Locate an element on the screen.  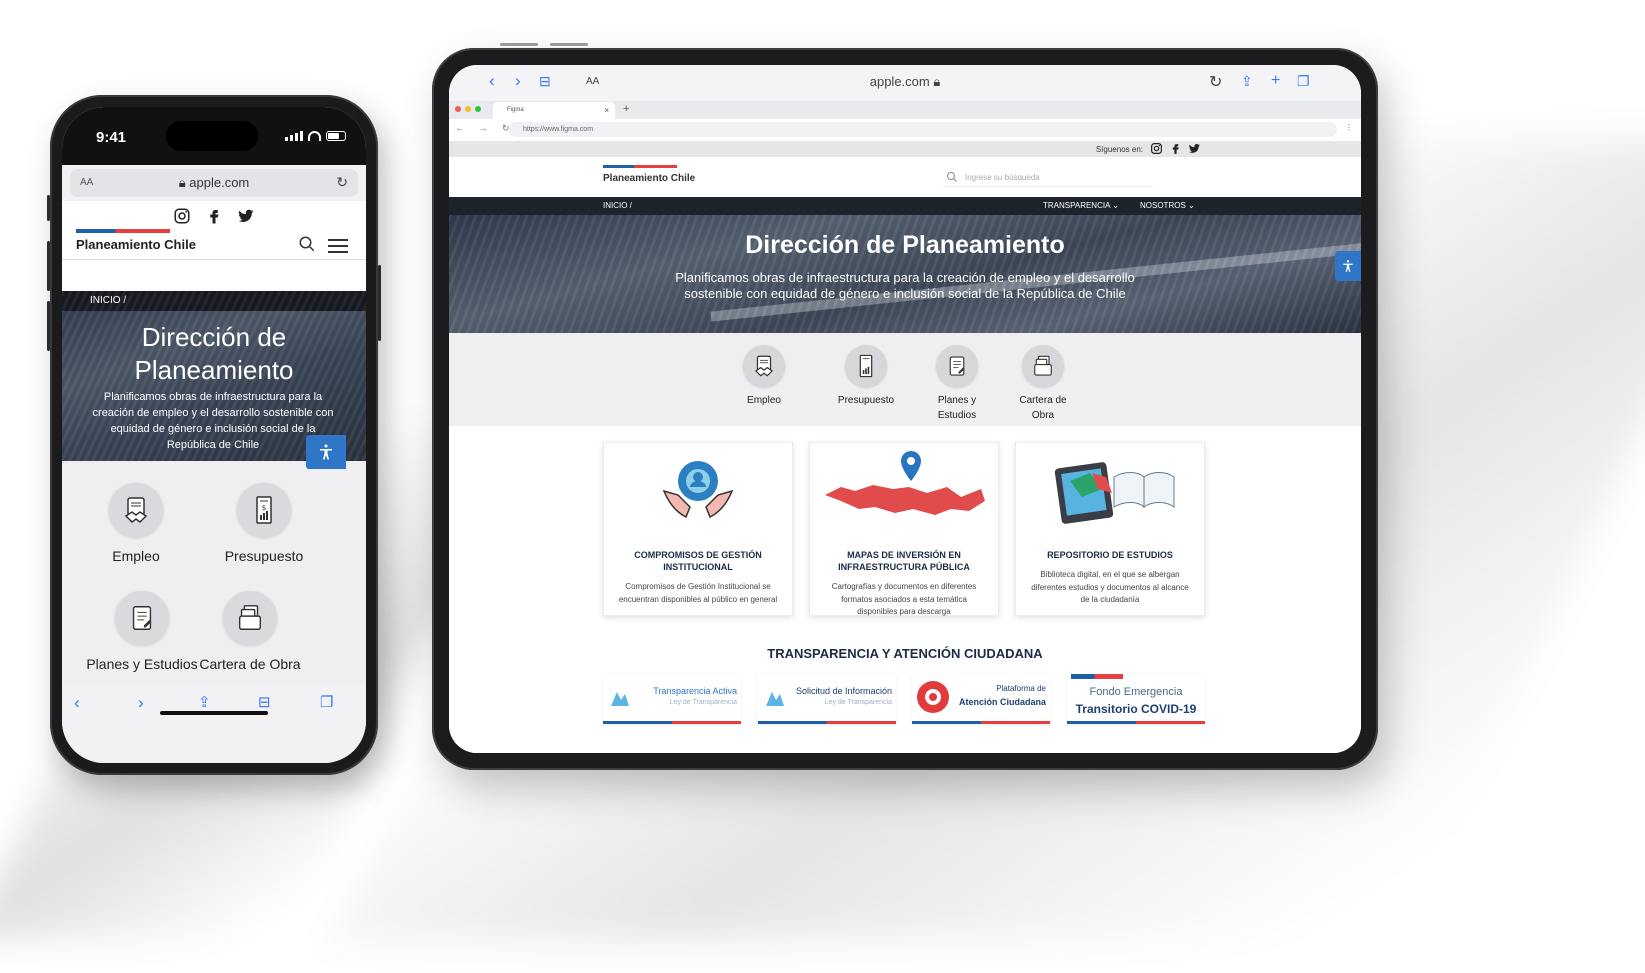
url-host: 🔒︎ apple.com is located at coordinates (214, 183).